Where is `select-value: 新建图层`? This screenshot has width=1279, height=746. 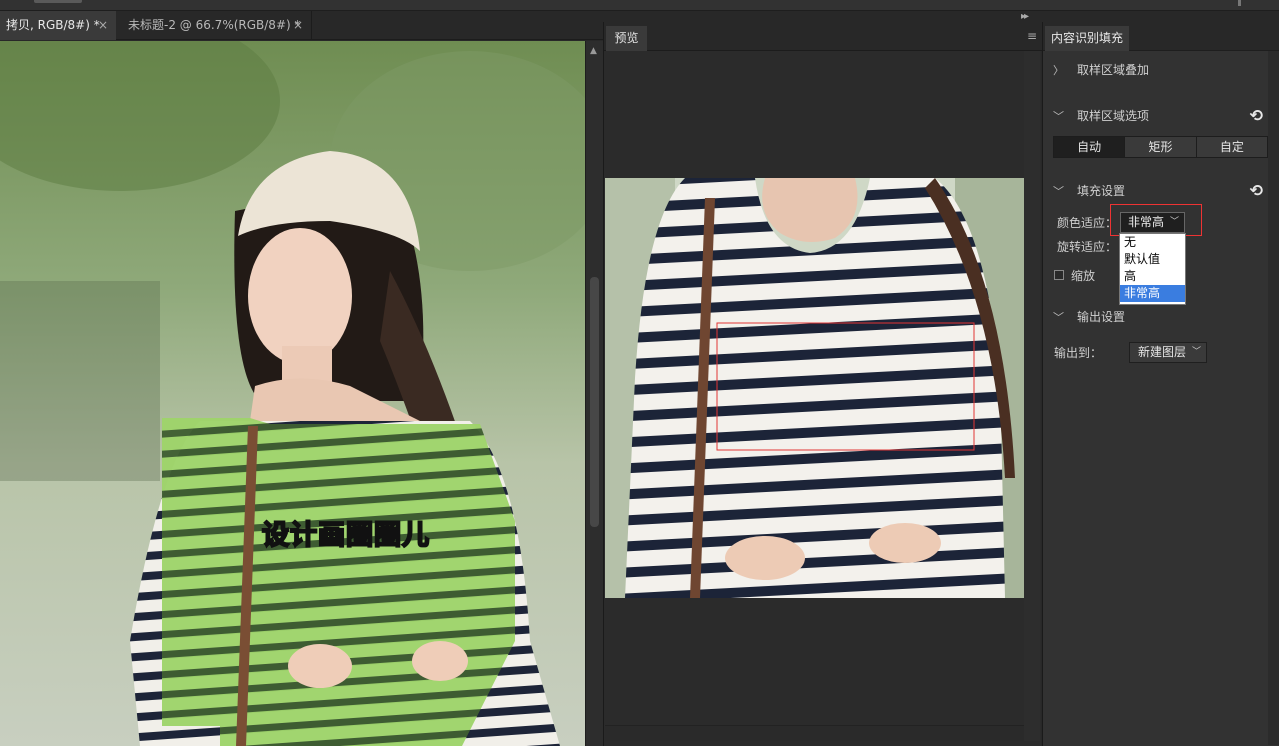 select-value: 新建图层 is located at coordinates (1162, 352).